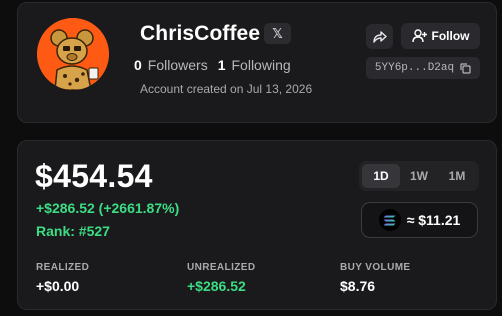 The height and width of the screenshot is (316, 502). Describe the element at coordinates (226, 89) in the screenshot. I see `account-created: Account created on Jul 13, 2026` at that location.